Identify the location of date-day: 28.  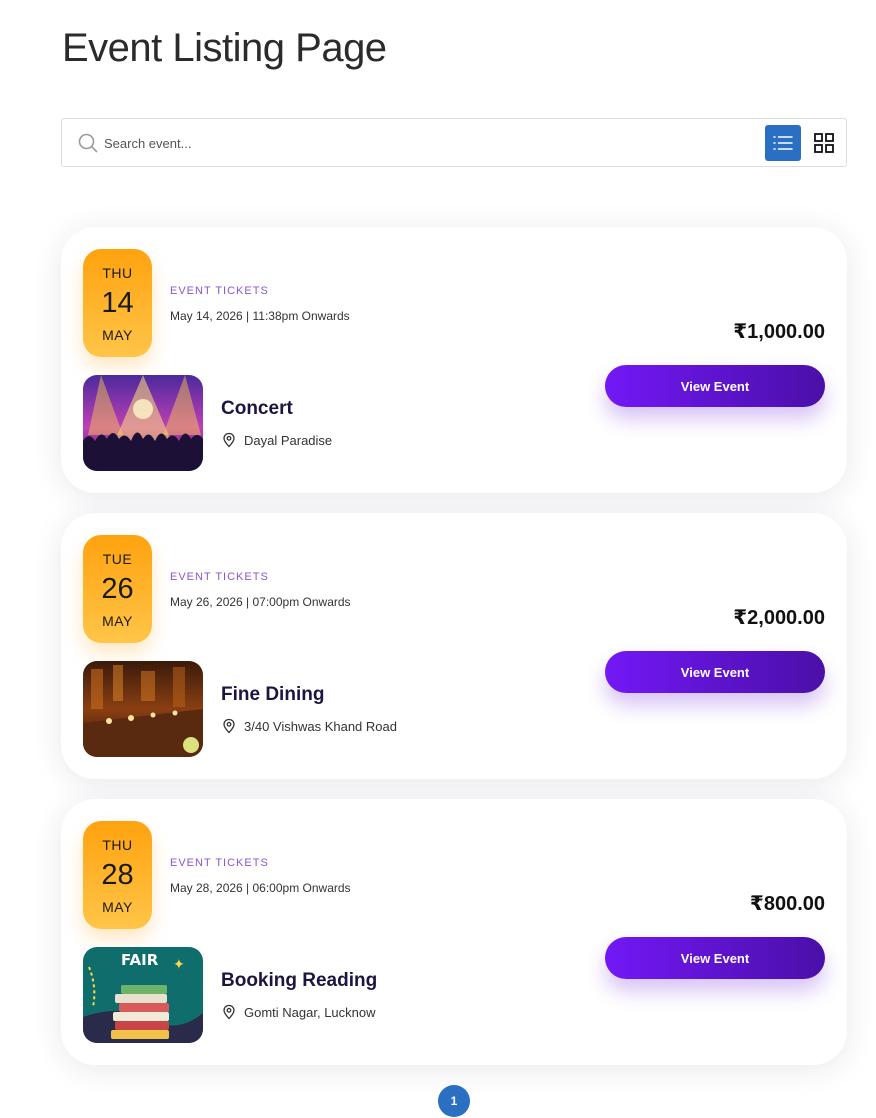
(117, 875).